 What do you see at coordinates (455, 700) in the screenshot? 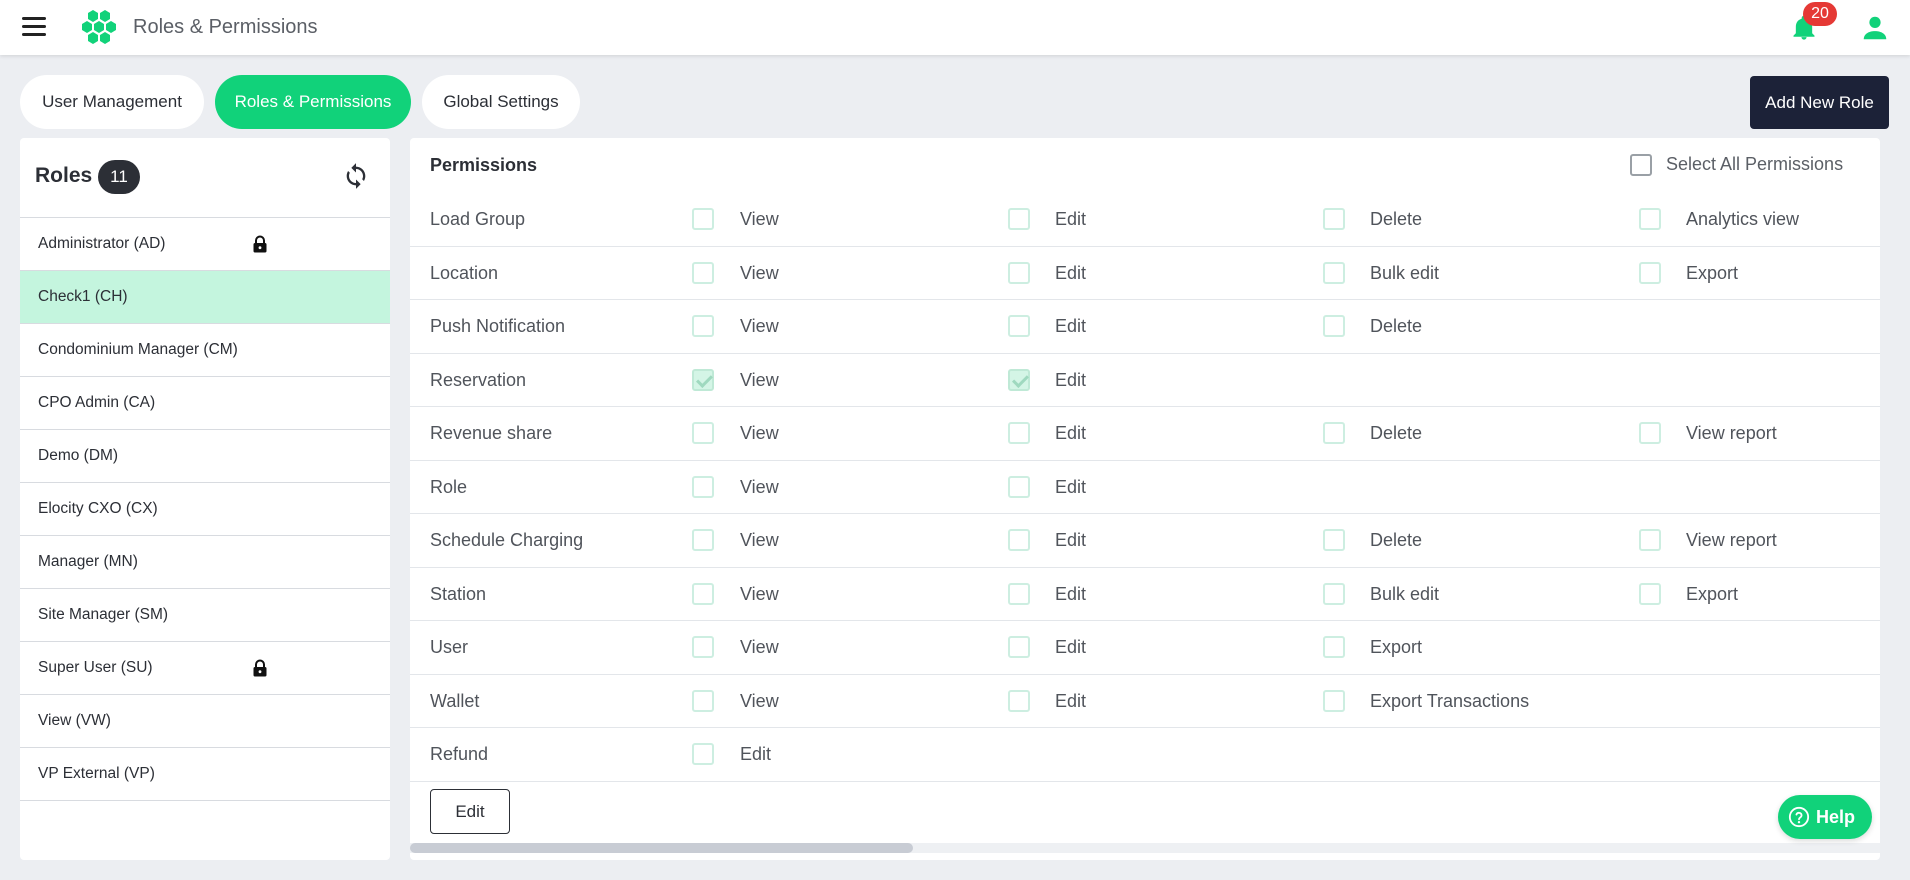
I see `permission-name: Wallet` at bounding box center [455, 700].